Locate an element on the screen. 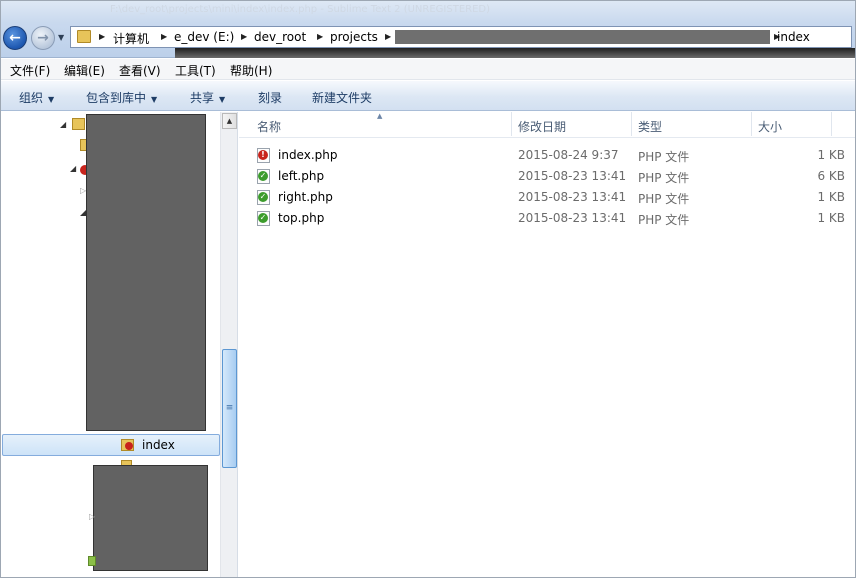  file-size: 6 KB is located at coordinates (831, 176).